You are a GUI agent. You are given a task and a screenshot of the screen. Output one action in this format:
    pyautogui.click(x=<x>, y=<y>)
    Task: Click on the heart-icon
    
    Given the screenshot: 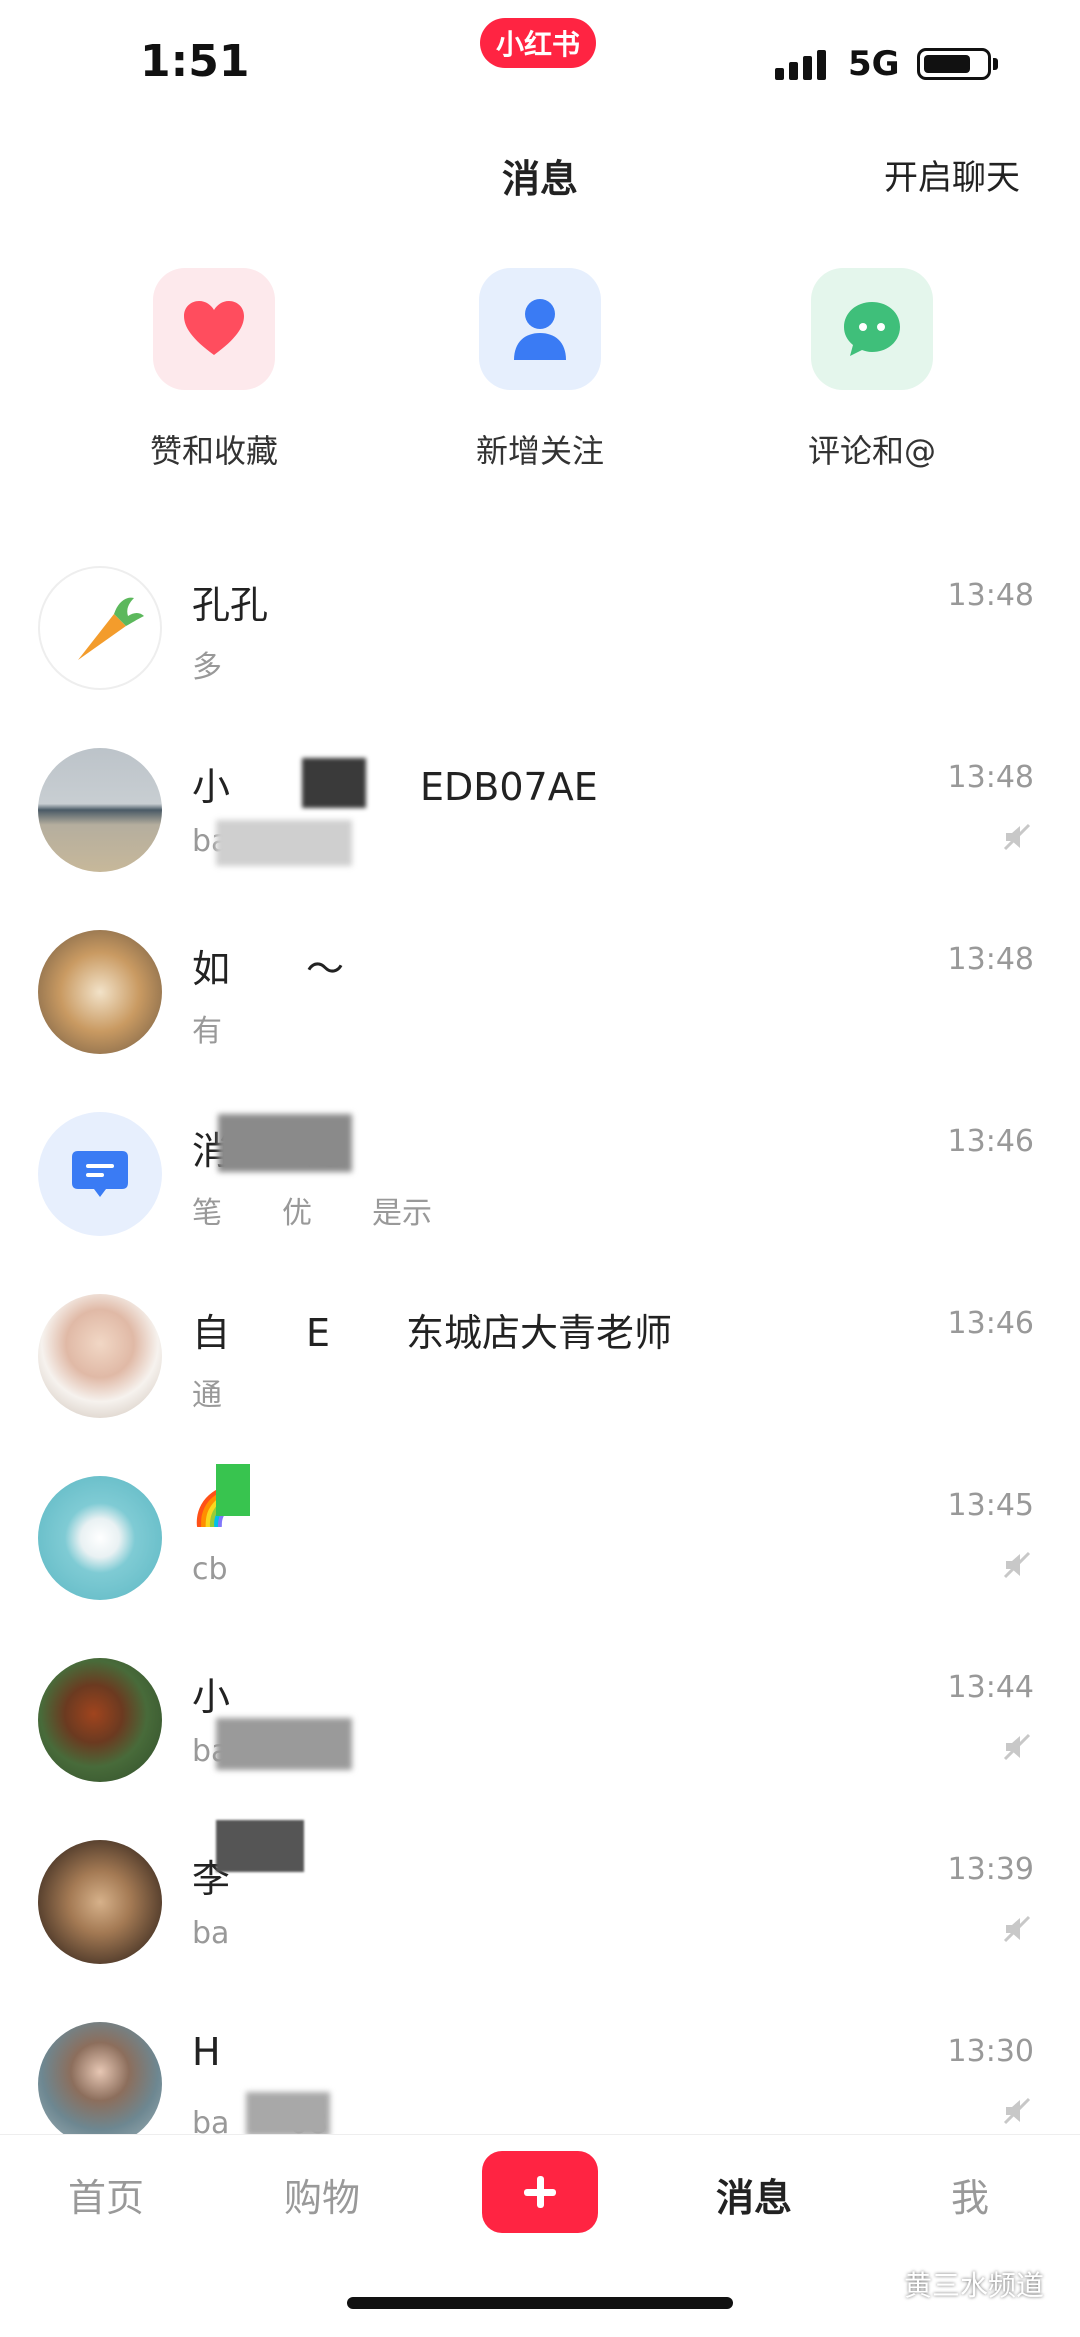 What is the action you would take?
    pyautogui.click(x=214, y=328)
    